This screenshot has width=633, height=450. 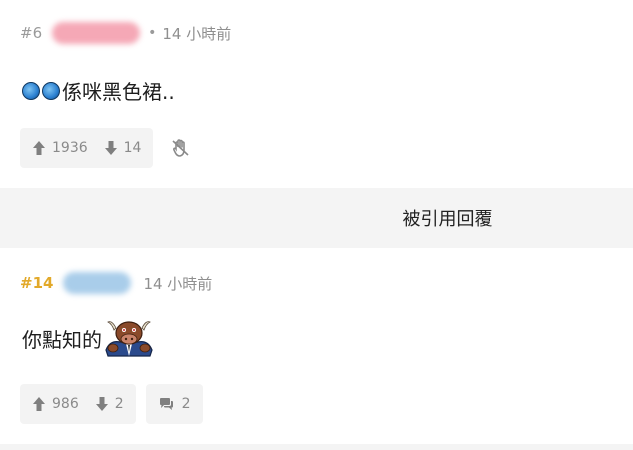 I want to click on post-content: 你點知的, so click(x=88, y=338).